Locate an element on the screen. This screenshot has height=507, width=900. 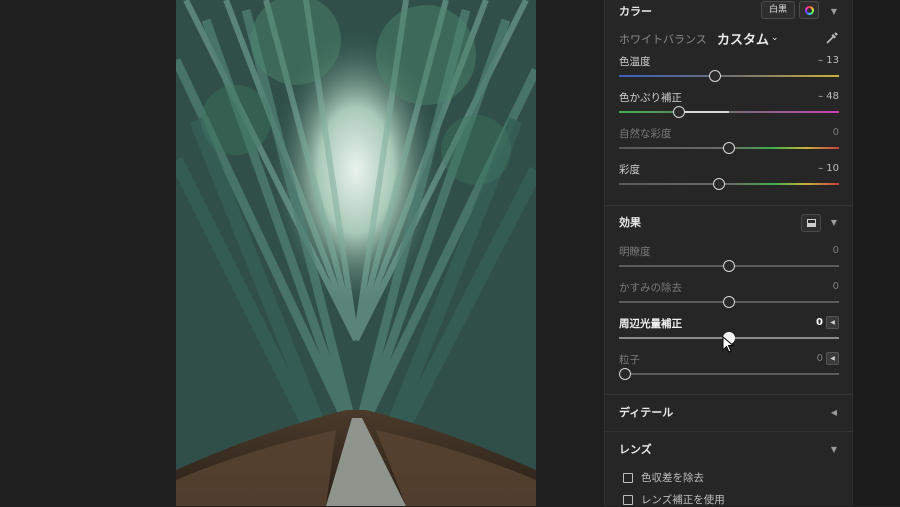
chevron-down-icon: ⌄ is located at coordinates (775, 38).